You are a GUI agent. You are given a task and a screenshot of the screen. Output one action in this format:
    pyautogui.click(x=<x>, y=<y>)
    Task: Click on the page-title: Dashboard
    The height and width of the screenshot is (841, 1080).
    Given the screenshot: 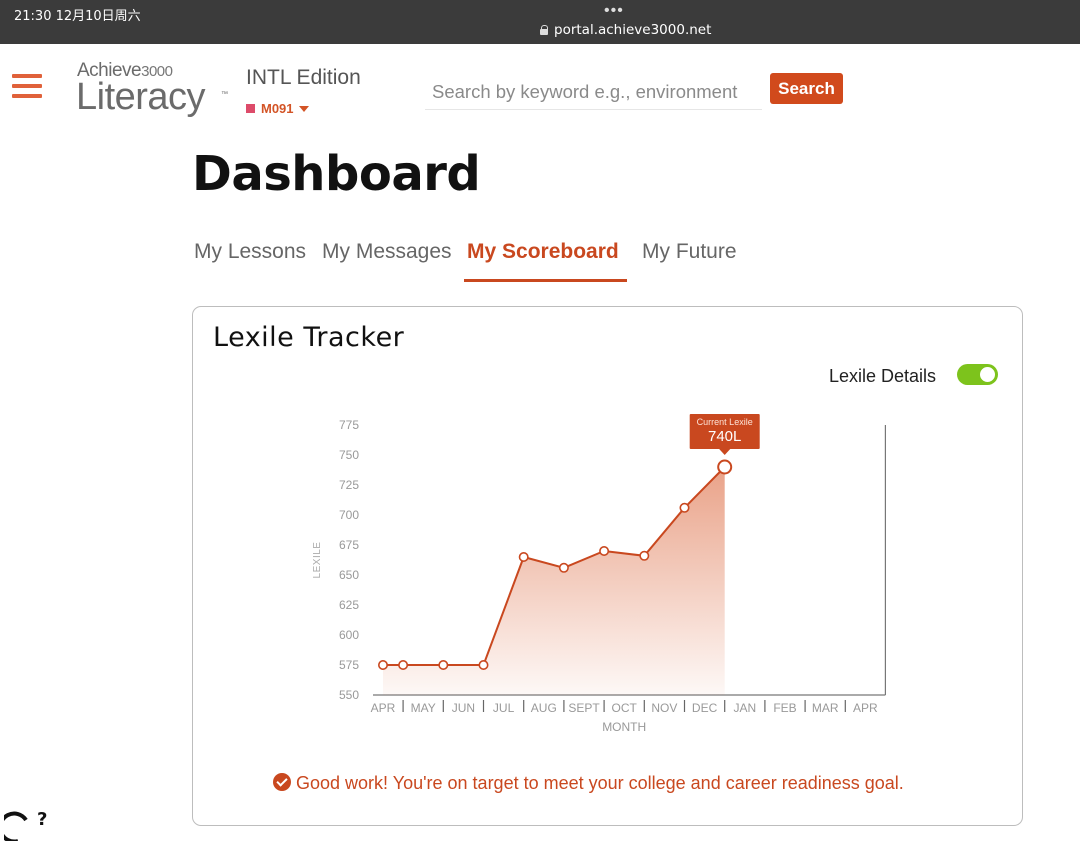 What is the action you would take?
    pyautogui.click(x=336, y=174)
    